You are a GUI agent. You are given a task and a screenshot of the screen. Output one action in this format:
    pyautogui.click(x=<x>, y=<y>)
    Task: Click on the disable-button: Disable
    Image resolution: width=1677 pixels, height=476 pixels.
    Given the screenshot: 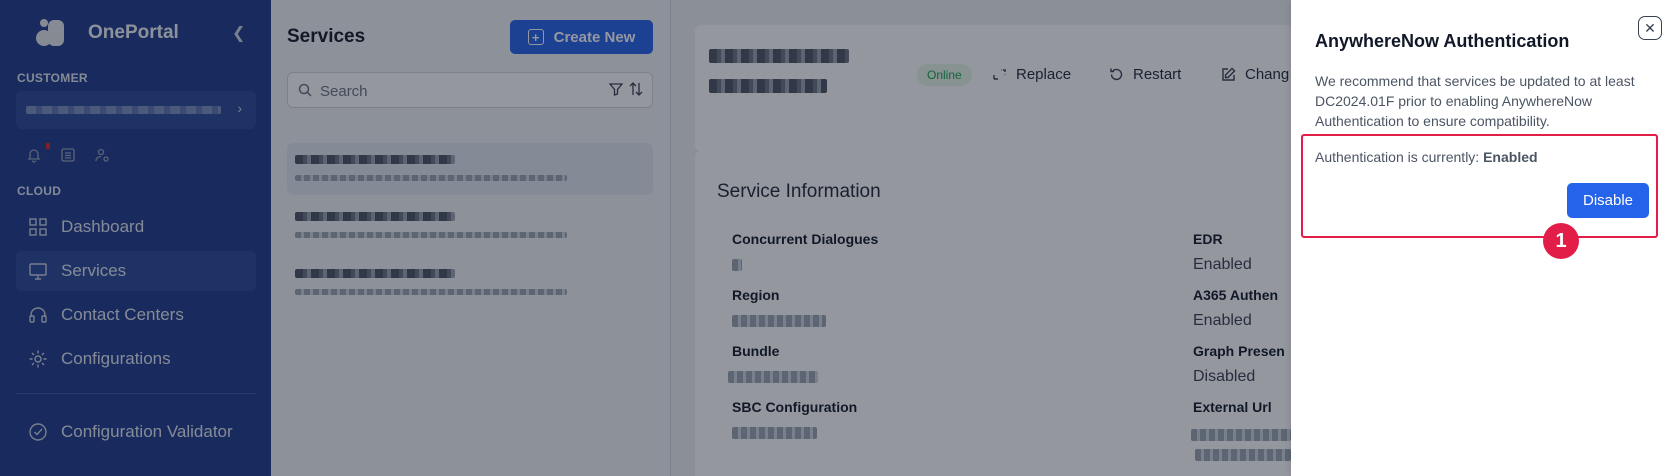 What is the action you would take?
    pyautogui.click(x=1608, y=200)
    